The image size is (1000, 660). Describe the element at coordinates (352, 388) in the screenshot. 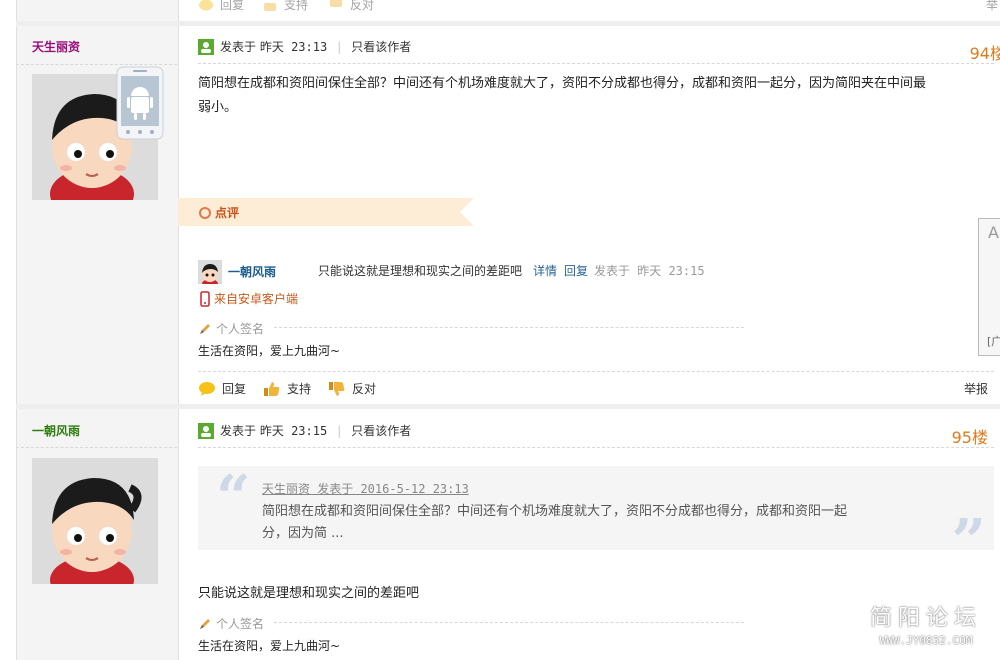

I see `oppose-button: 反对` at that location.